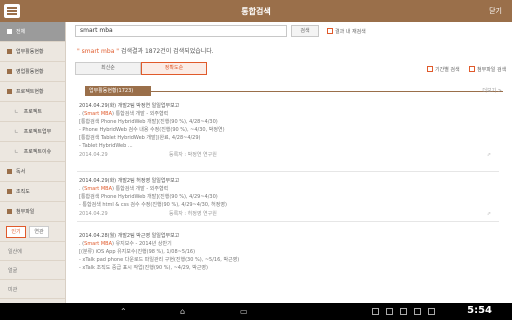  What do you see at coordinates (431, 311) in the screenshot?
I see `wifi-icon` at bounding box center [431, 311].